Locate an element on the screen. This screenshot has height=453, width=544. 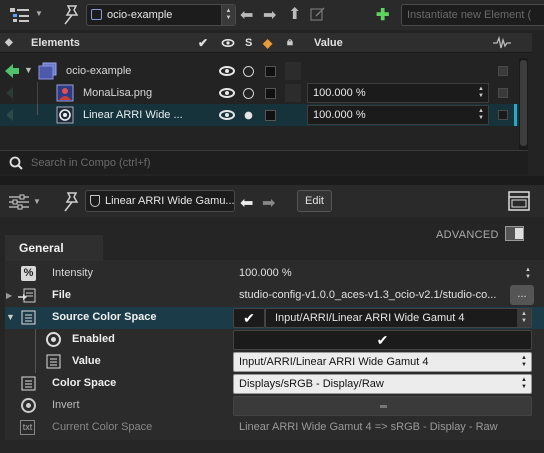
lock-column-icon: 🔒︎ is located at coordinates (290, 42).